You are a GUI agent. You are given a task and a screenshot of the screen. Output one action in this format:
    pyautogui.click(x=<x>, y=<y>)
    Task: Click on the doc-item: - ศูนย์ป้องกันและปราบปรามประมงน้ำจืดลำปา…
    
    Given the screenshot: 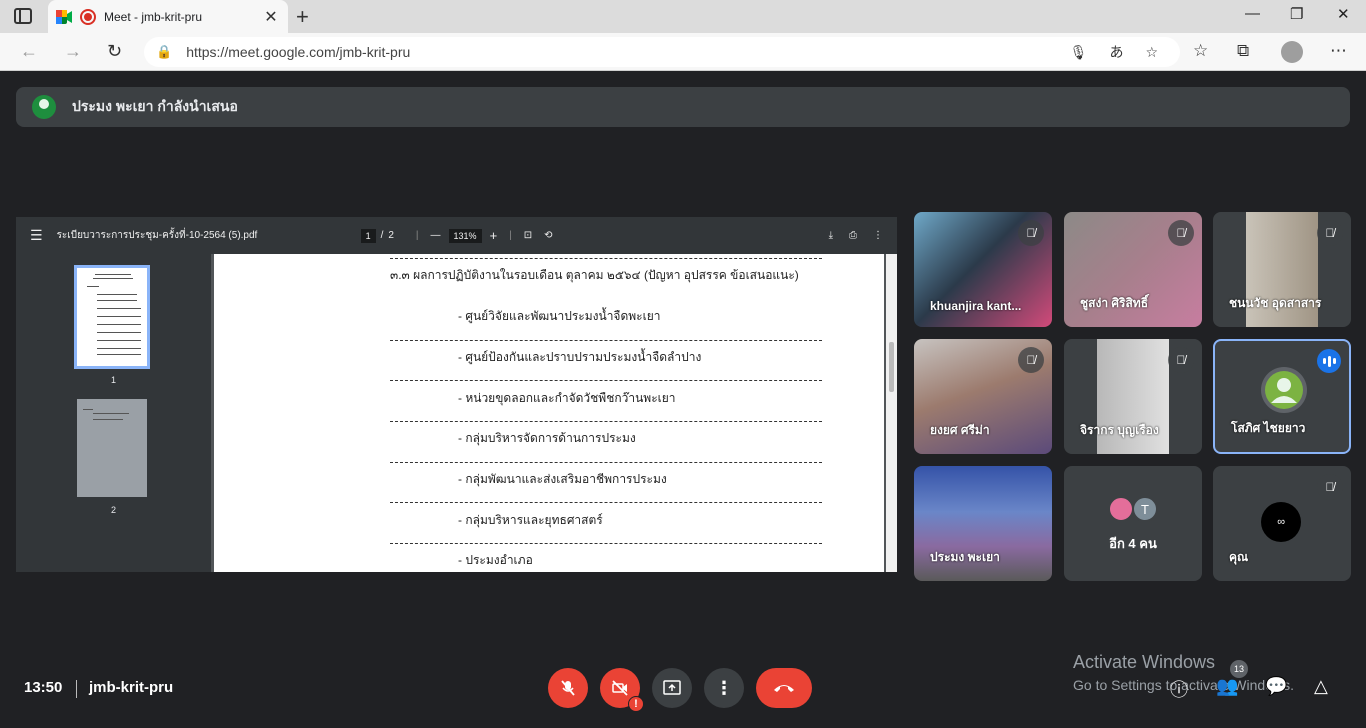 What is the action you would take?
    pyautogui.click(x=580, y=357)
    